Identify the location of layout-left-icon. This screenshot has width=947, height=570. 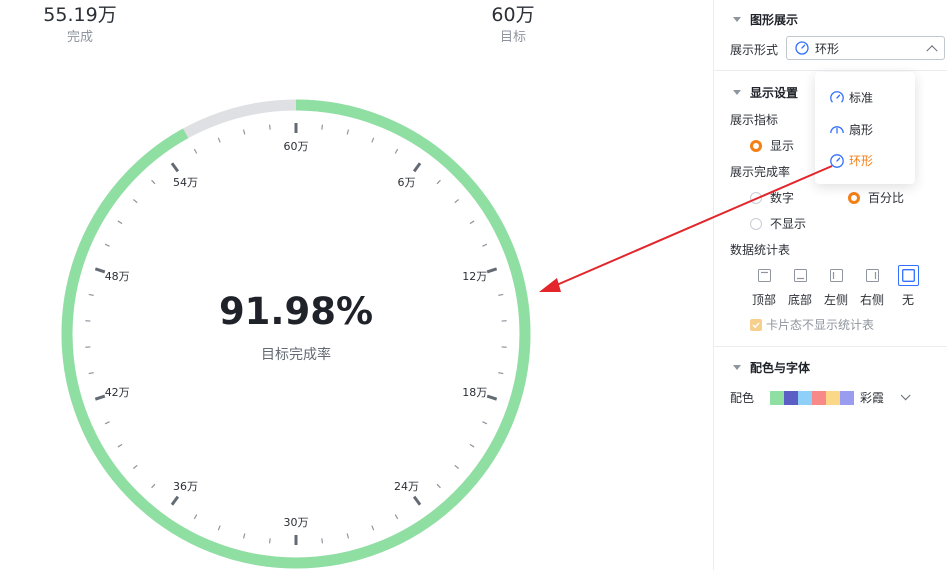
(836, 275).